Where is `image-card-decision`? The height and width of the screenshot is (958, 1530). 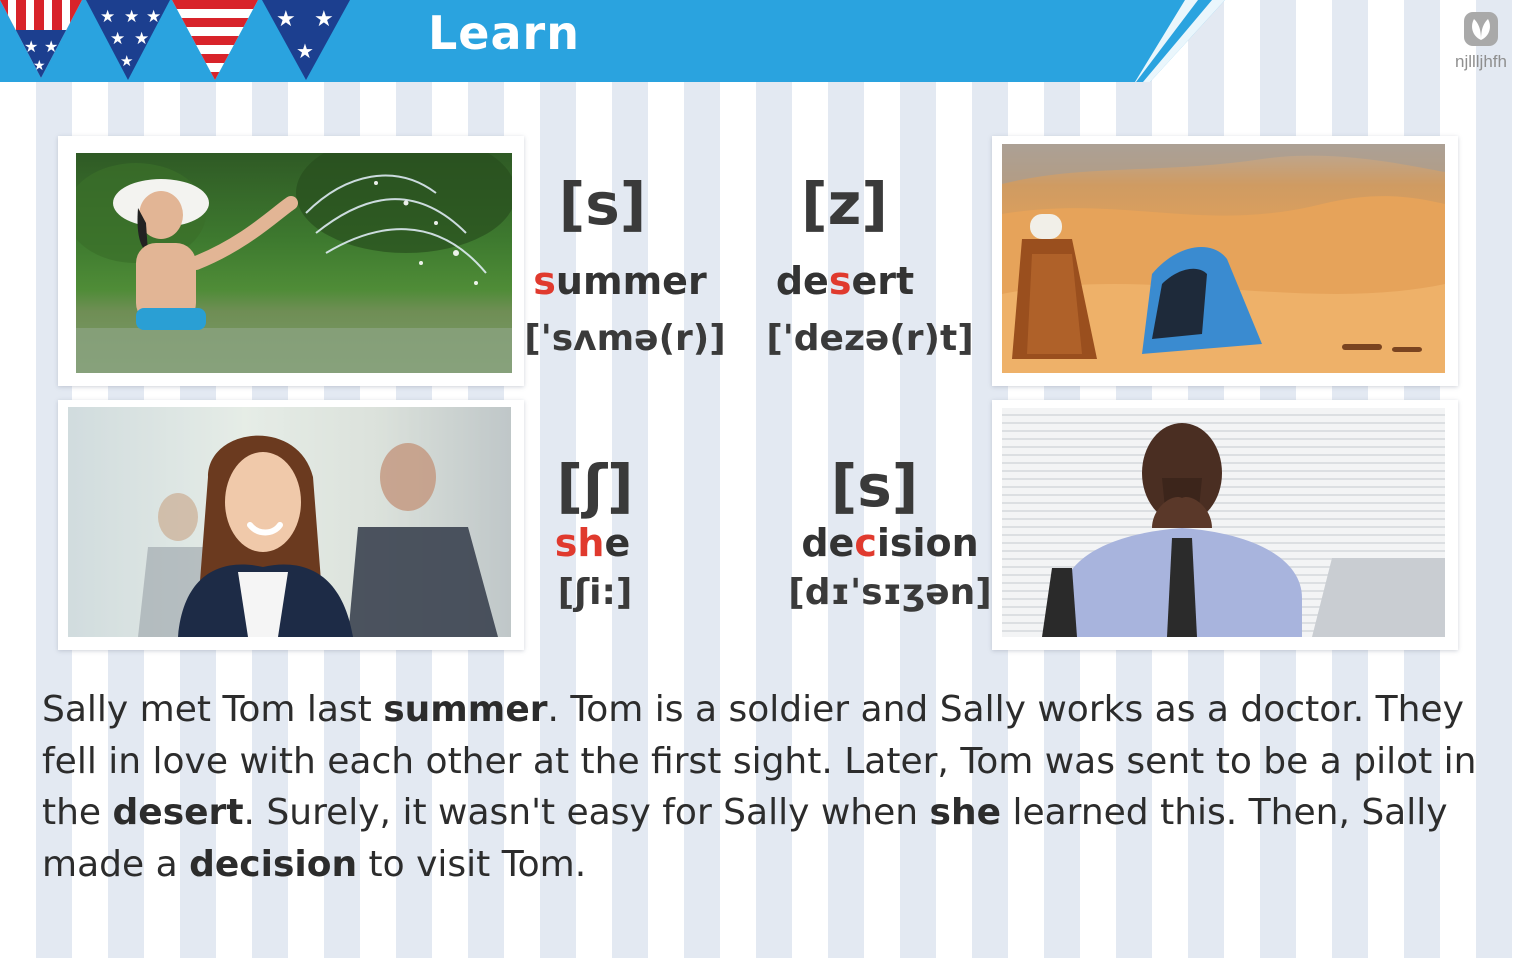
image-card-decision is located at coordinates (1225, 525).